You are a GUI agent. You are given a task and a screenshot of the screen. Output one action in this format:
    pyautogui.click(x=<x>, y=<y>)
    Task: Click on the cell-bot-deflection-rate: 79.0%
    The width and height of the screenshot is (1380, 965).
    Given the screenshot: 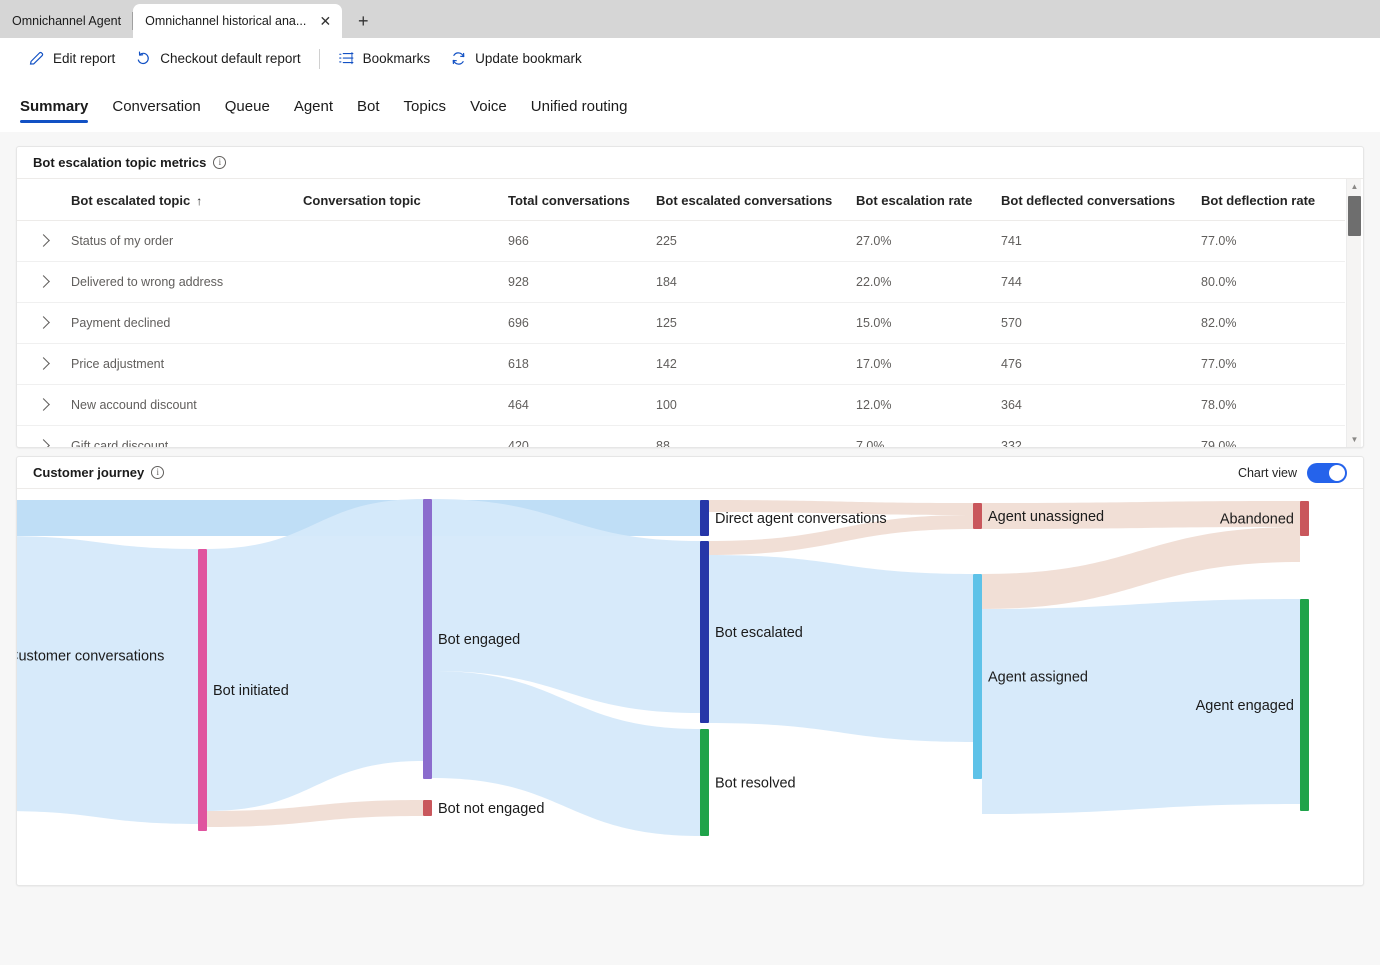 What is the action you would take?
    pyautogui.click(x=1270, y=436)
    